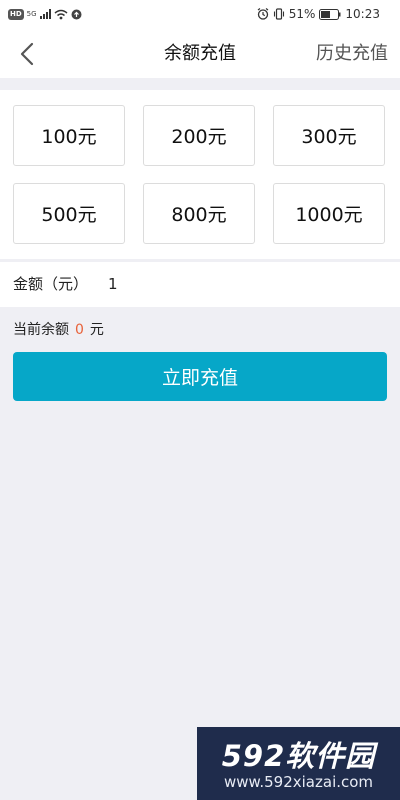 This screenshot has width=400, height=800. I want to click on current-balance: 当前余额 0 元, so click(58, 330).